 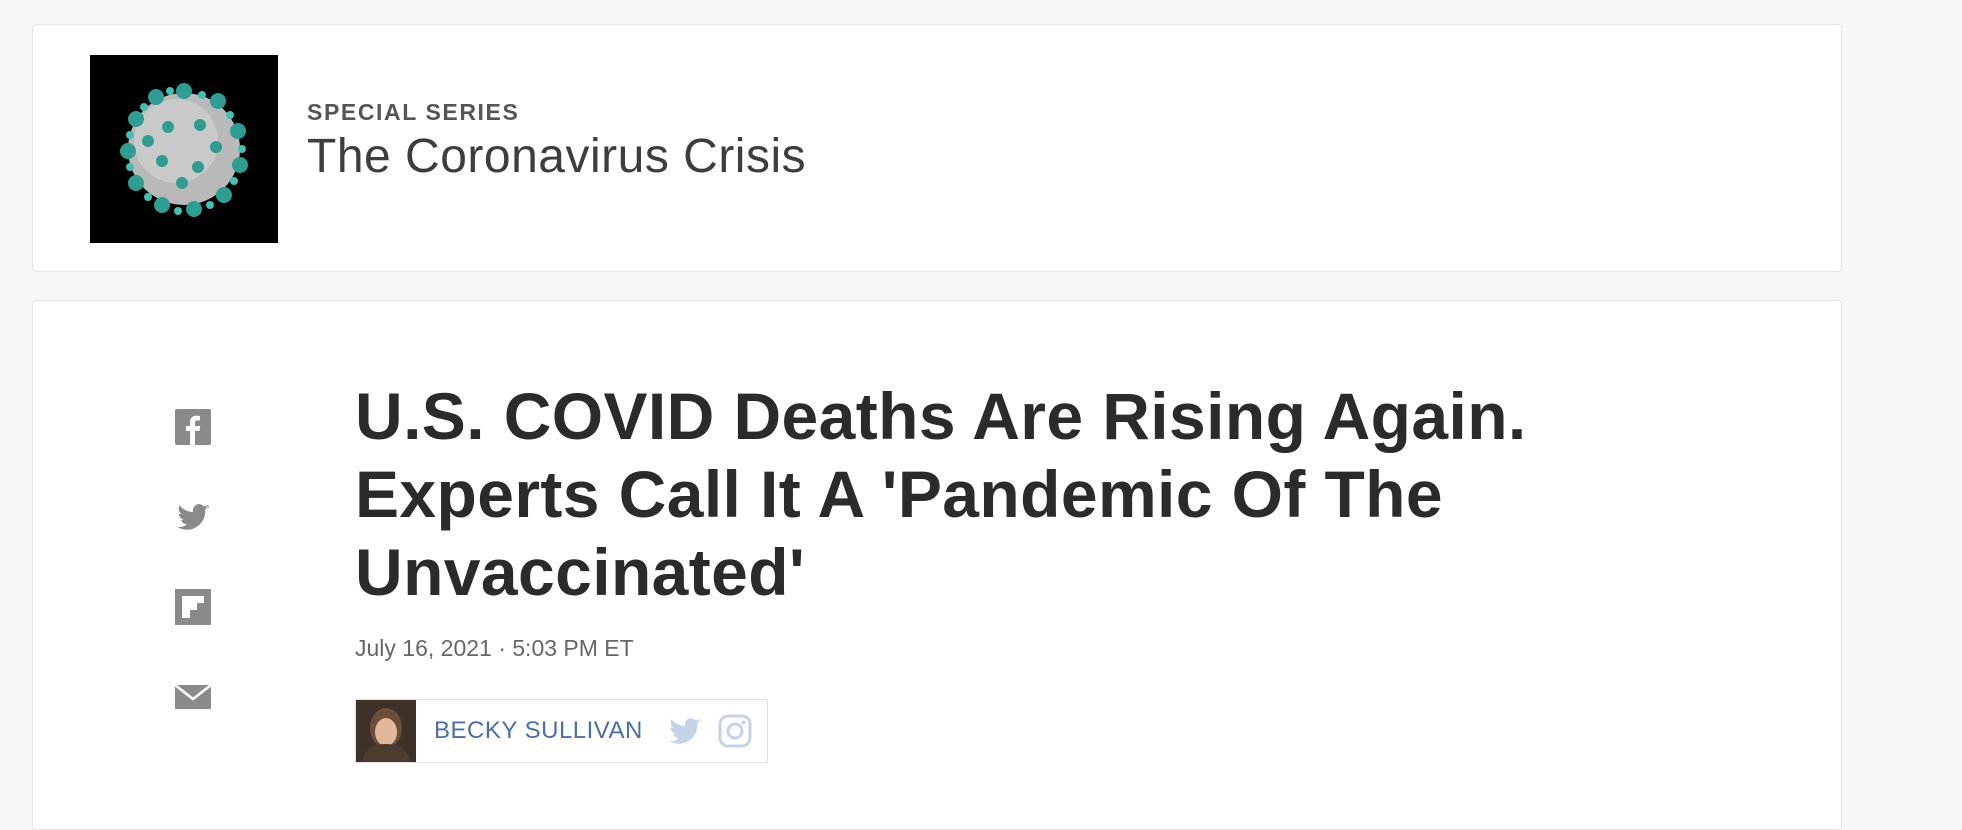 I want to click on author-avatar, so click(x=386, y=731).